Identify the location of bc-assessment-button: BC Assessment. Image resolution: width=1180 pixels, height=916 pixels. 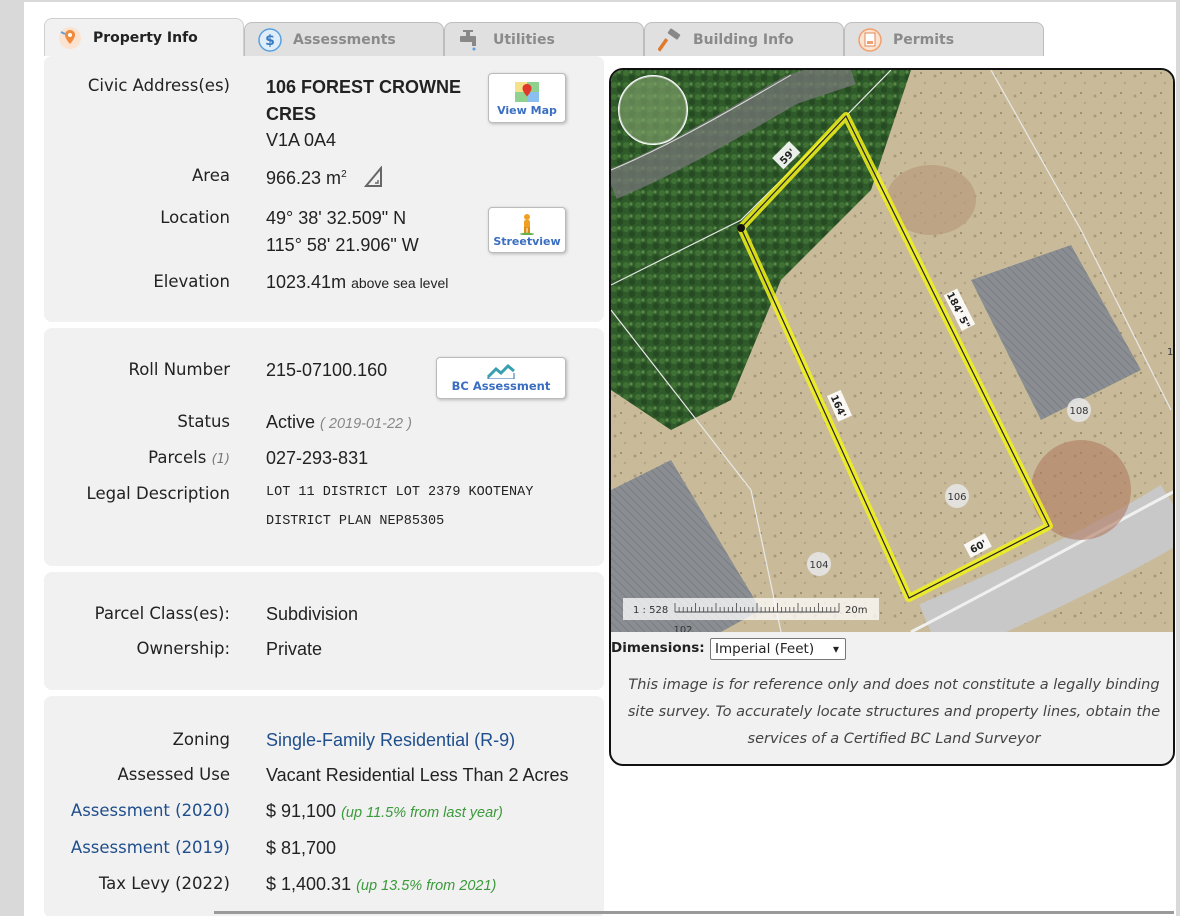
(501, 378).